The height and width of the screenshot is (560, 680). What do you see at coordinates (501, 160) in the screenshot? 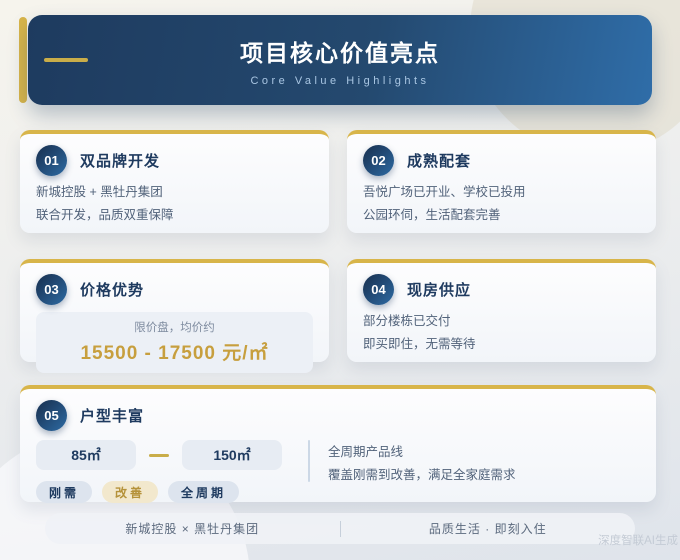
I see `card-header: 02 成熟配套` at bounding box center [501, 160].